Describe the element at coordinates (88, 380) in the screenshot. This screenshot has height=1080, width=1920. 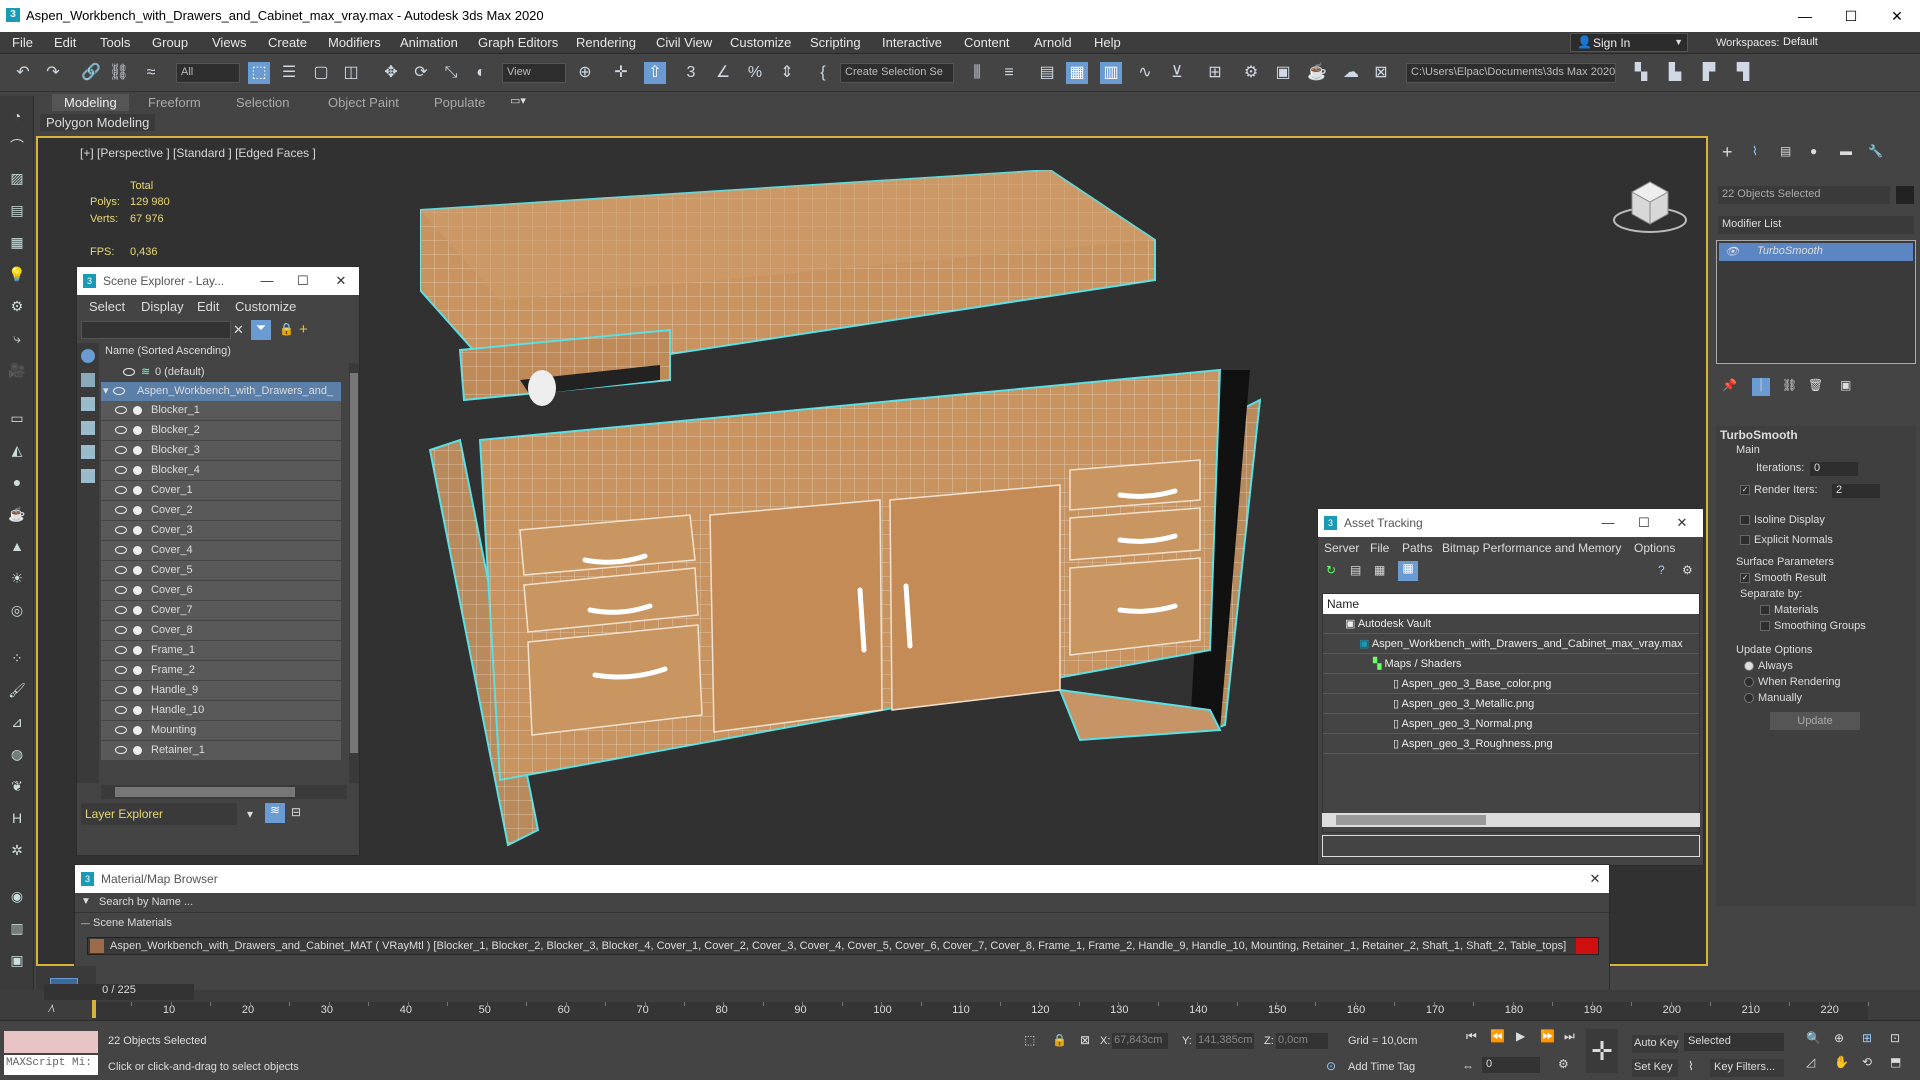
I see `geometry-icon` at that location.